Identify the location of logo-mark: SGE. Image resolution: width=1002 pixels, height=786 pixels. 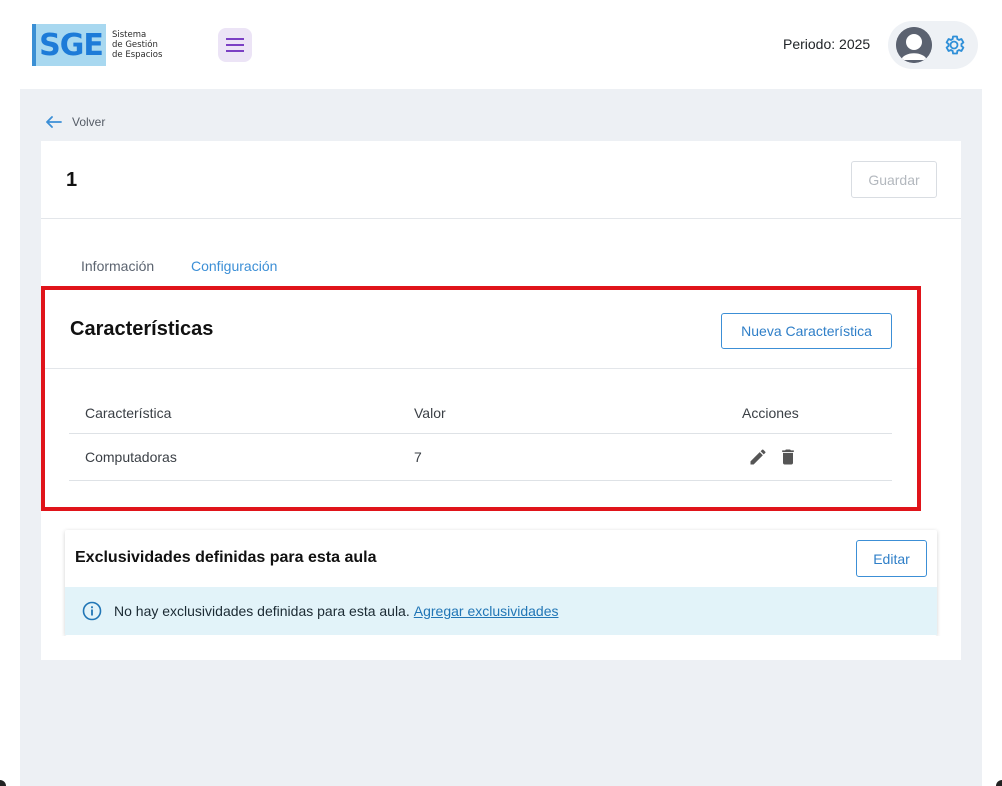
(69, 45).